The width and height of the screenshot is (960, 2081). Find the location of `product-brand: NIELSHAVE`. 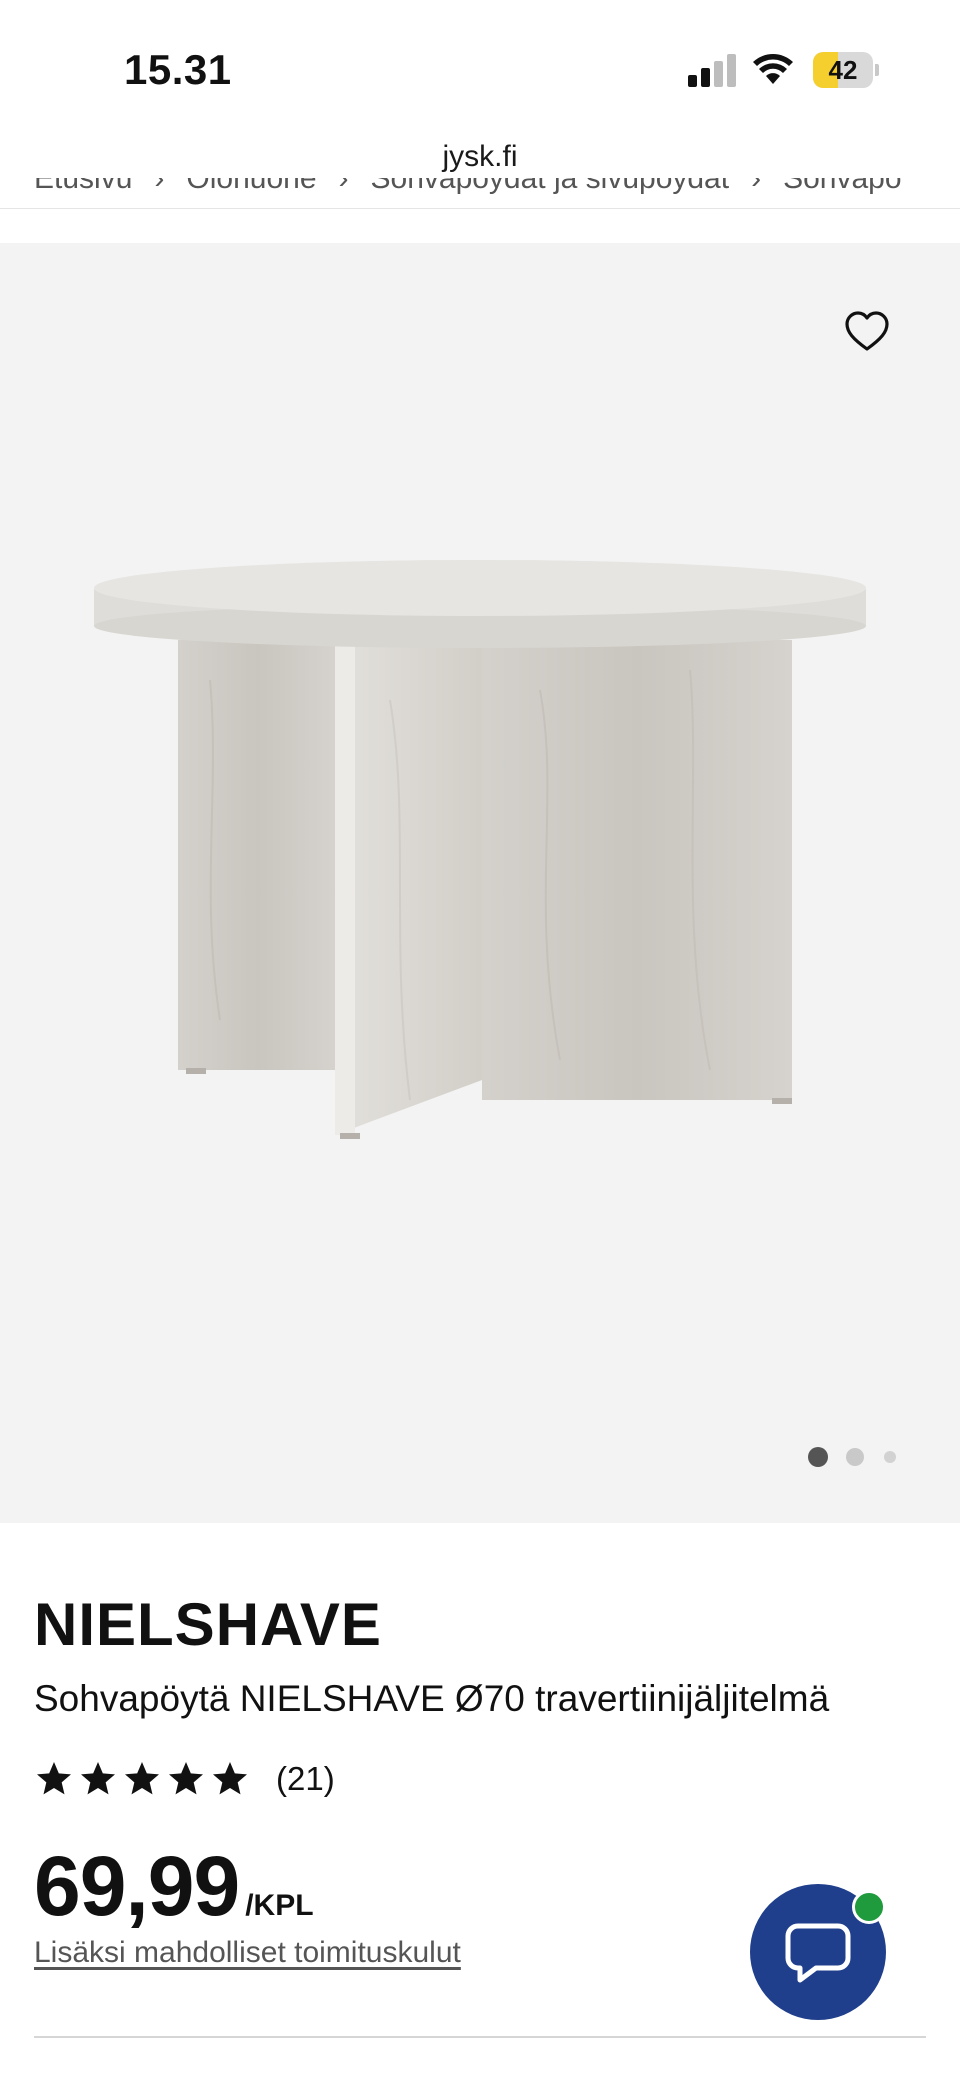

product-brand: NIELSHAVE is located at coordinates (208, 1624).